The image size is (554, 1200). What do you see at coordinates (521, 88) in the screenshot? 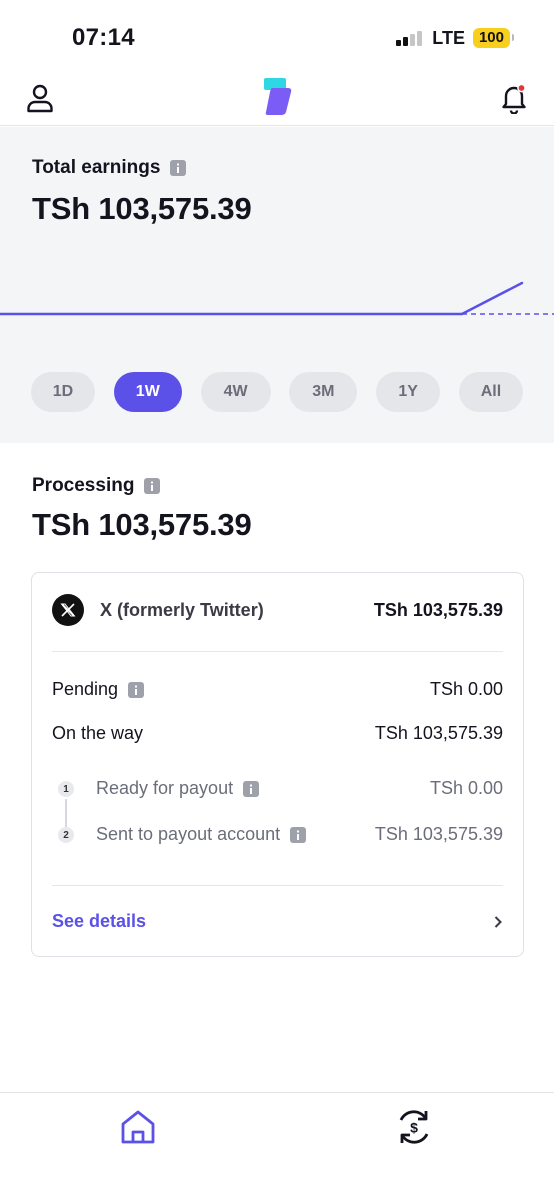
I see `notification-dot` at bounding box center [521, 88].